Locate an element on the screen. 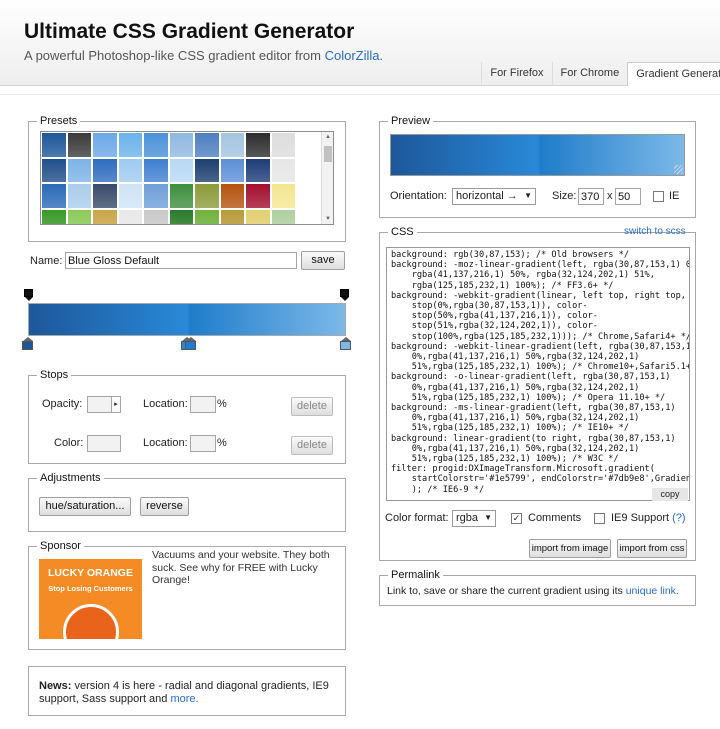  presets-scrollbar: ▲ ▼ is located at coordinates (327, 178).